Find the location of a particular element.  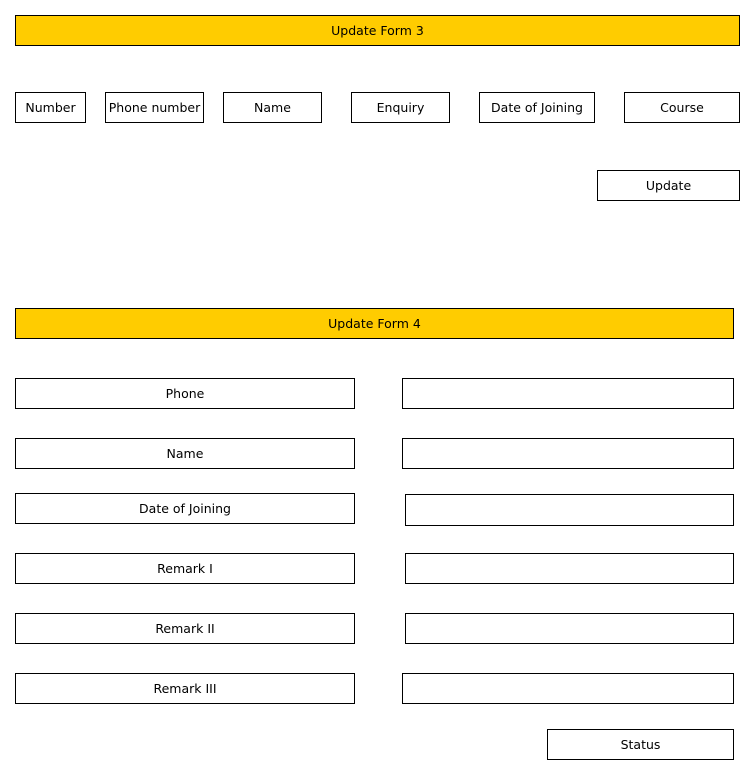

date-of-joining-field: Date of Joining is located at coordinates (537, 107).